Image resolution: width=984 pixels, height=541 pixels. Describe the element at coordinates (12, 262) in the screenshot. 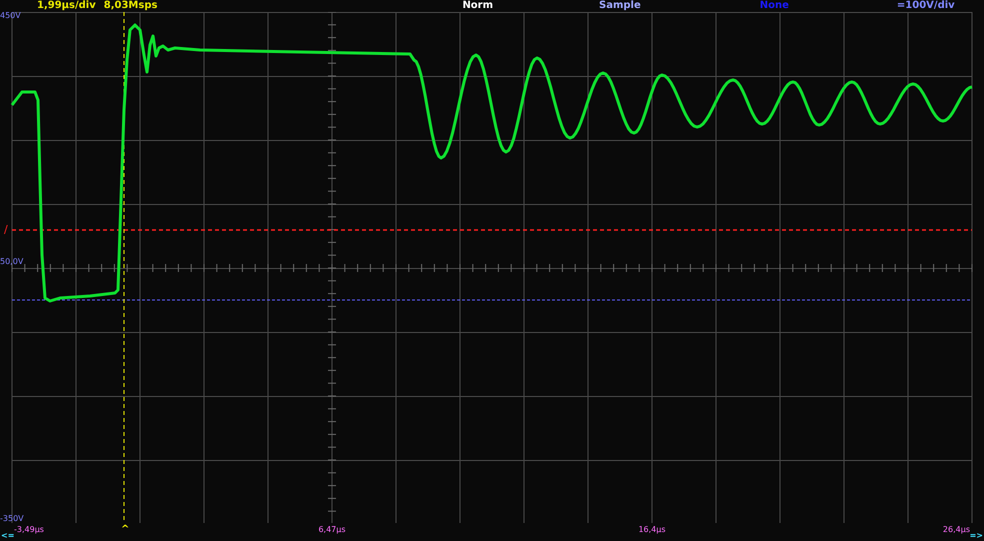

I see `channel-level-label: 50,0V` at that location.